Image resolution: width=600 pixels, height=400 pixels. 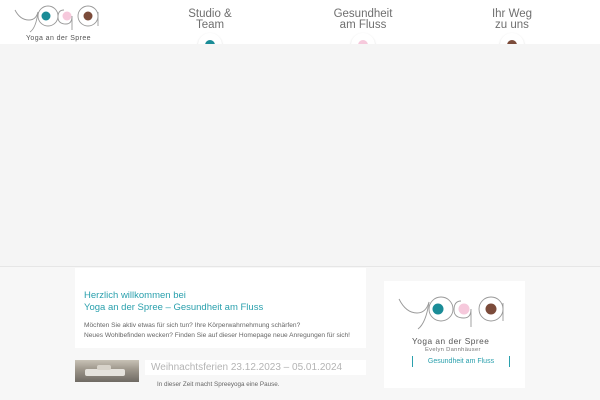 What do you see at coordinates (58, 38) in the screenshot?
I see `logo-text: Yoga an der Spree` at bounding box center [58, 38].